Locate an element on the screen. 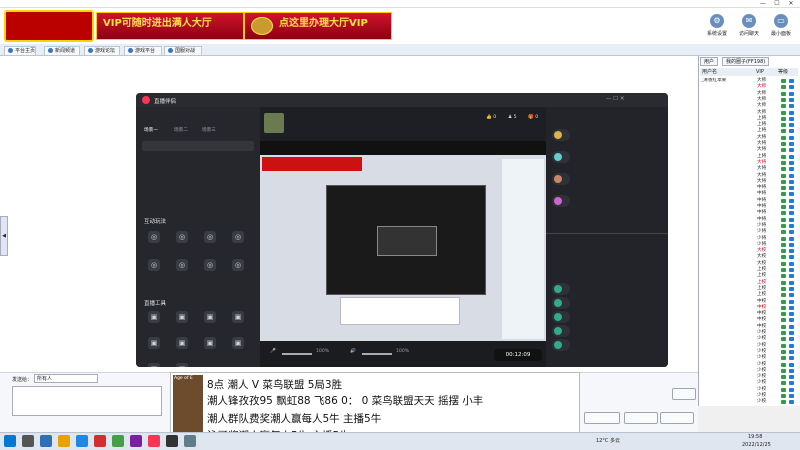 Image resolution: width=800 pixels, height=450 pixels. mic-icon: 🎤 is located at coordinates (273, 351).